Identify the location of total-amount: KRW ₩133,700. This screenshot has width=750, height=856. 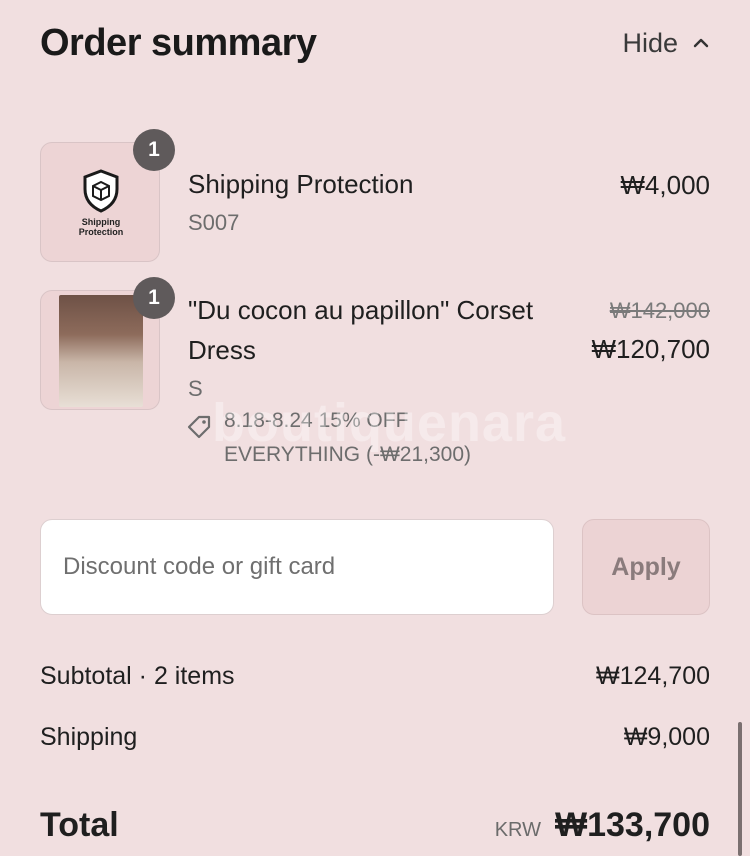
(602, 825).